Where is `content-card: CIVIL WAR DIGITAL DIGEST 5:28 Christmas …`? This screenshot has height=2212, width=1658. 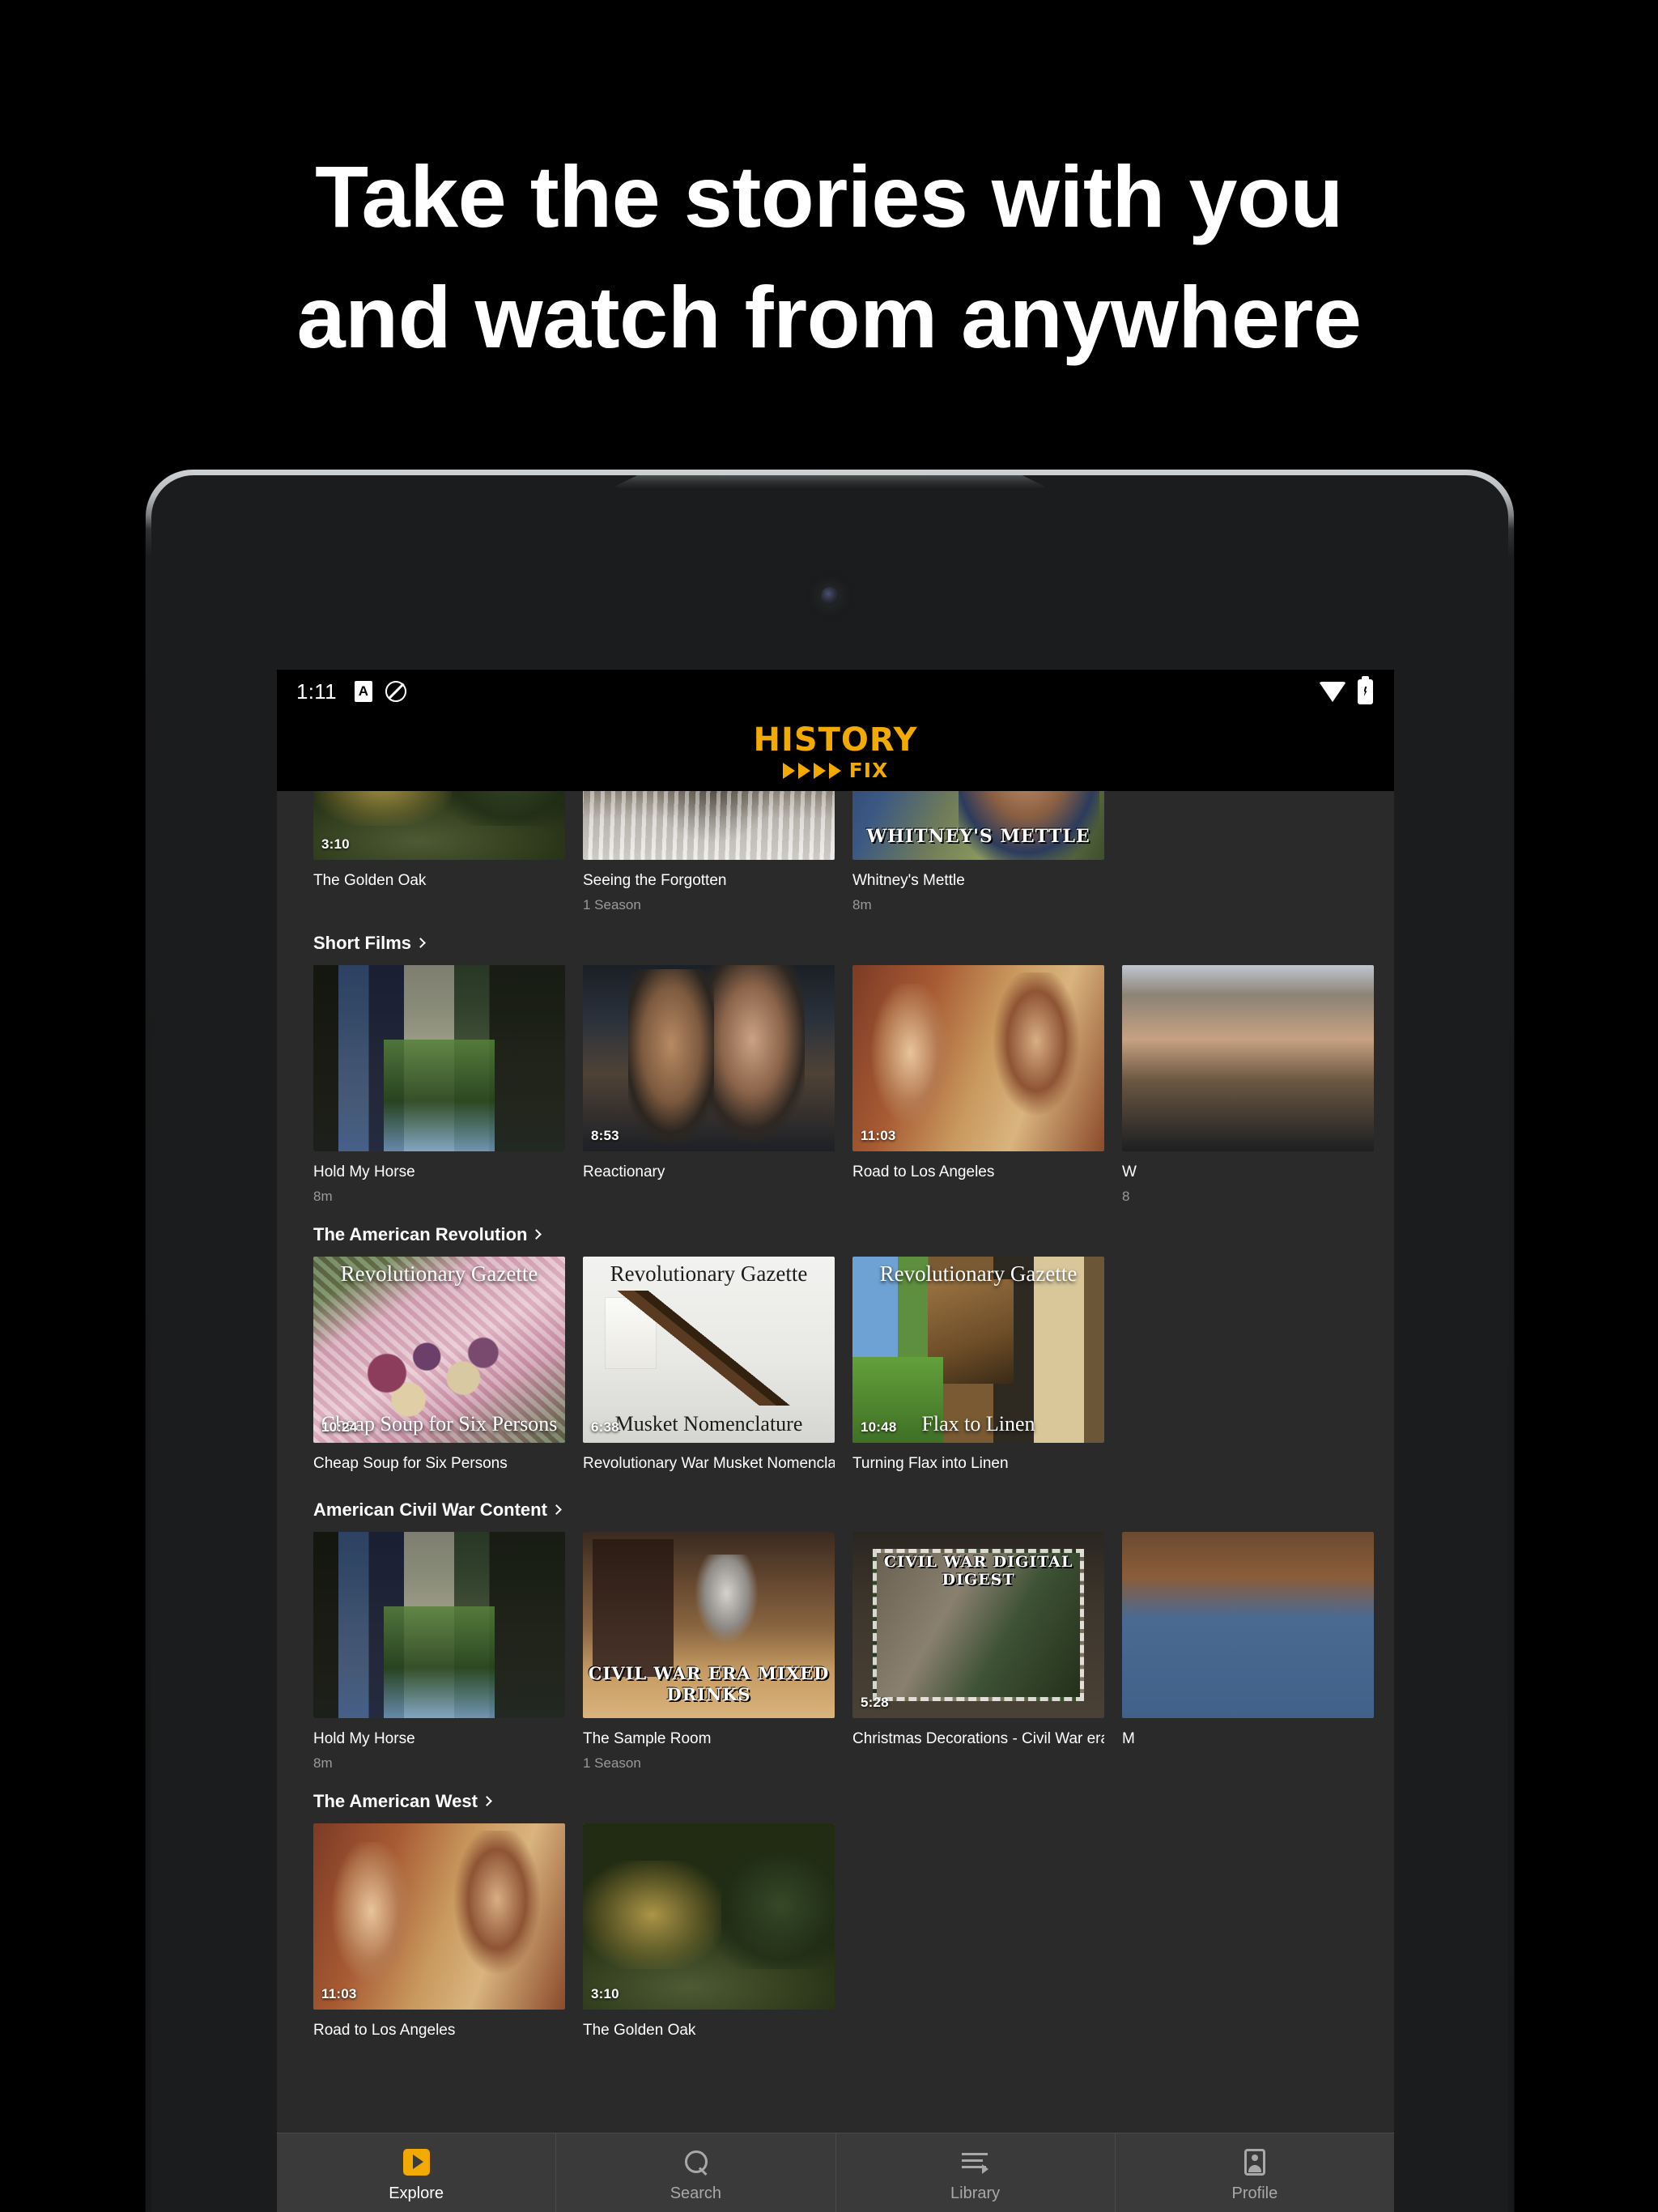
content-card: CIVIL WAR DIGITAL DIGEST 5:28 Christmas … is located at coordinates (978, 1652).